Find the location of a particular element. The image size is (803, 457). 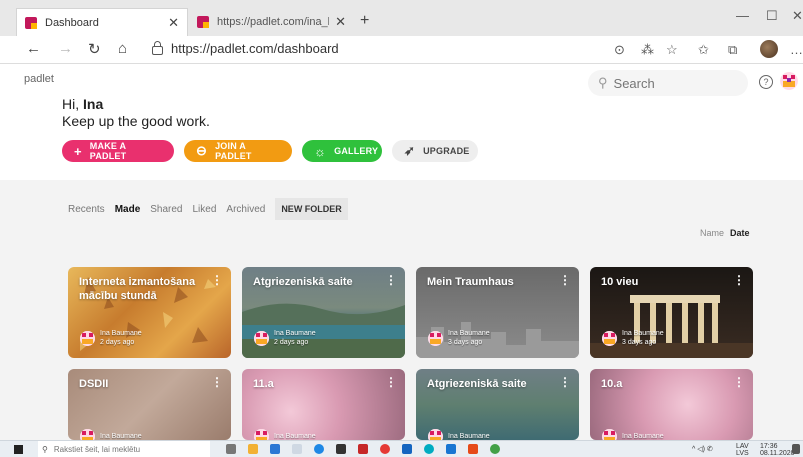

search-icon: ⚲ is located at coordinates (603, 82).